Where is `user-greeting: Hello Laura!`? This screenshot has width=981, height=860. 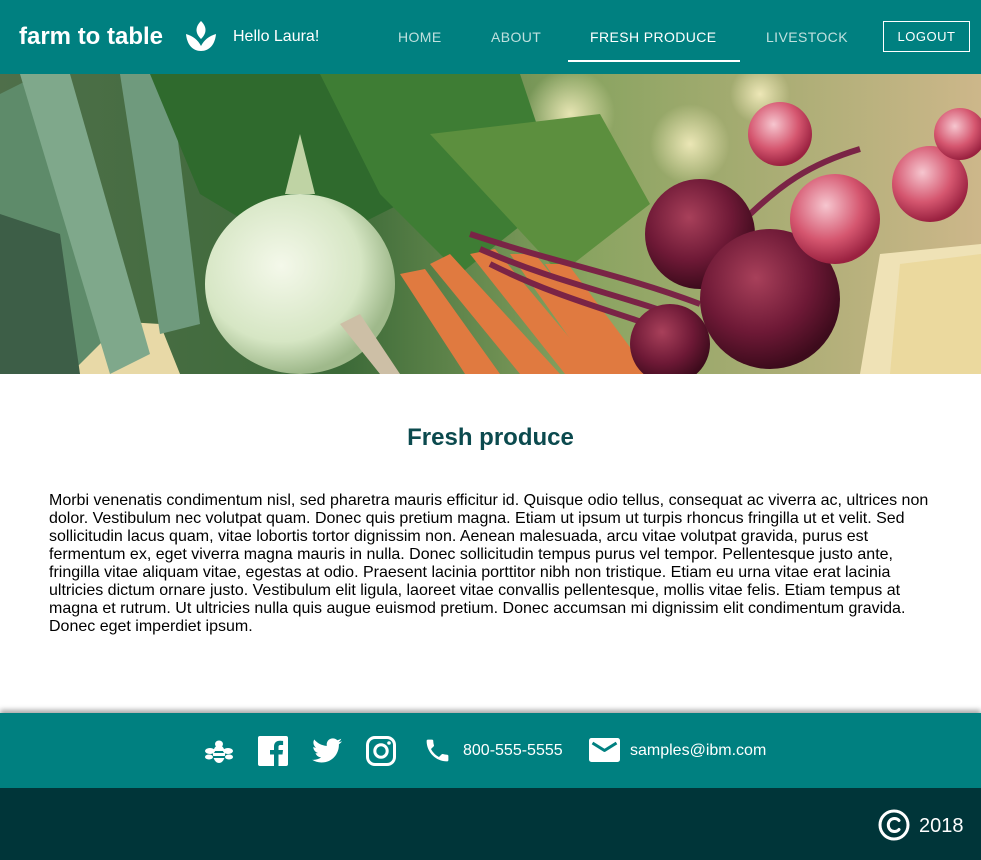 user-greeting: Hello Laura! is located at coordinates (276, 36).